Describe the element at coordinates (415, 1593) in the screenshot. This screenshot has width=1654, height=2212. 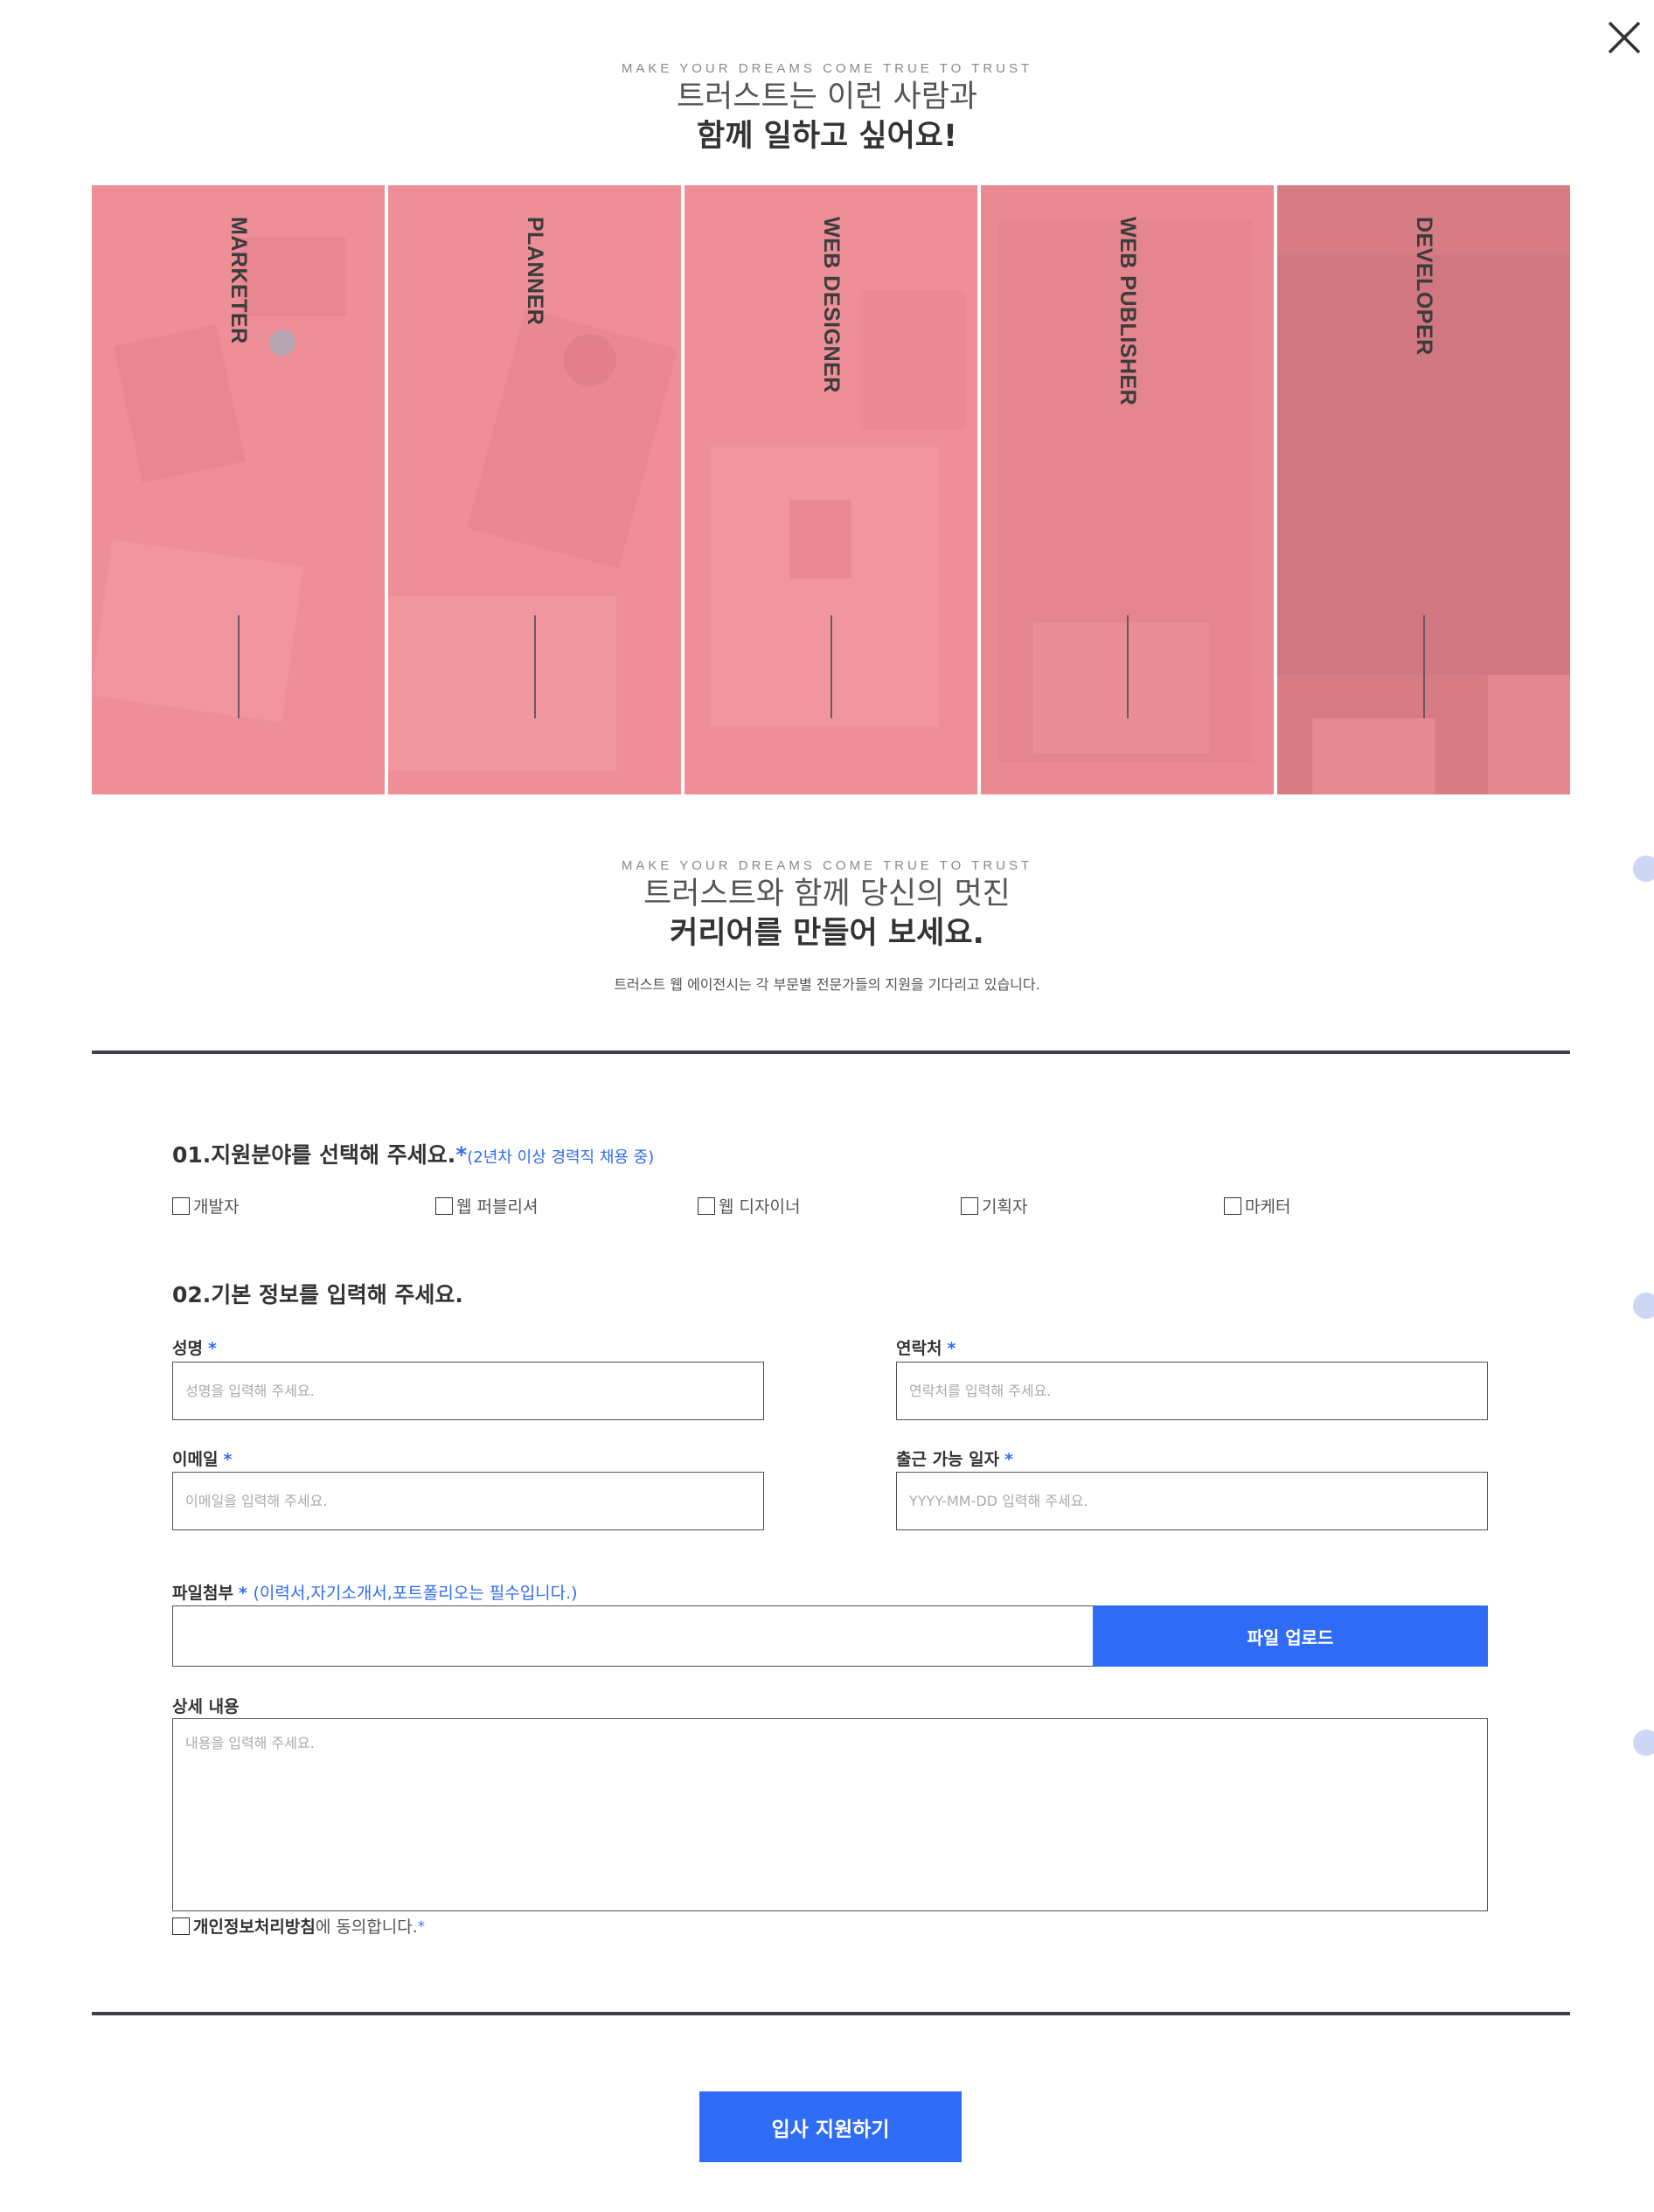
I see `file-note: (이력서,자기소개서,포트폴리오는 필수입니다.)` at that location.